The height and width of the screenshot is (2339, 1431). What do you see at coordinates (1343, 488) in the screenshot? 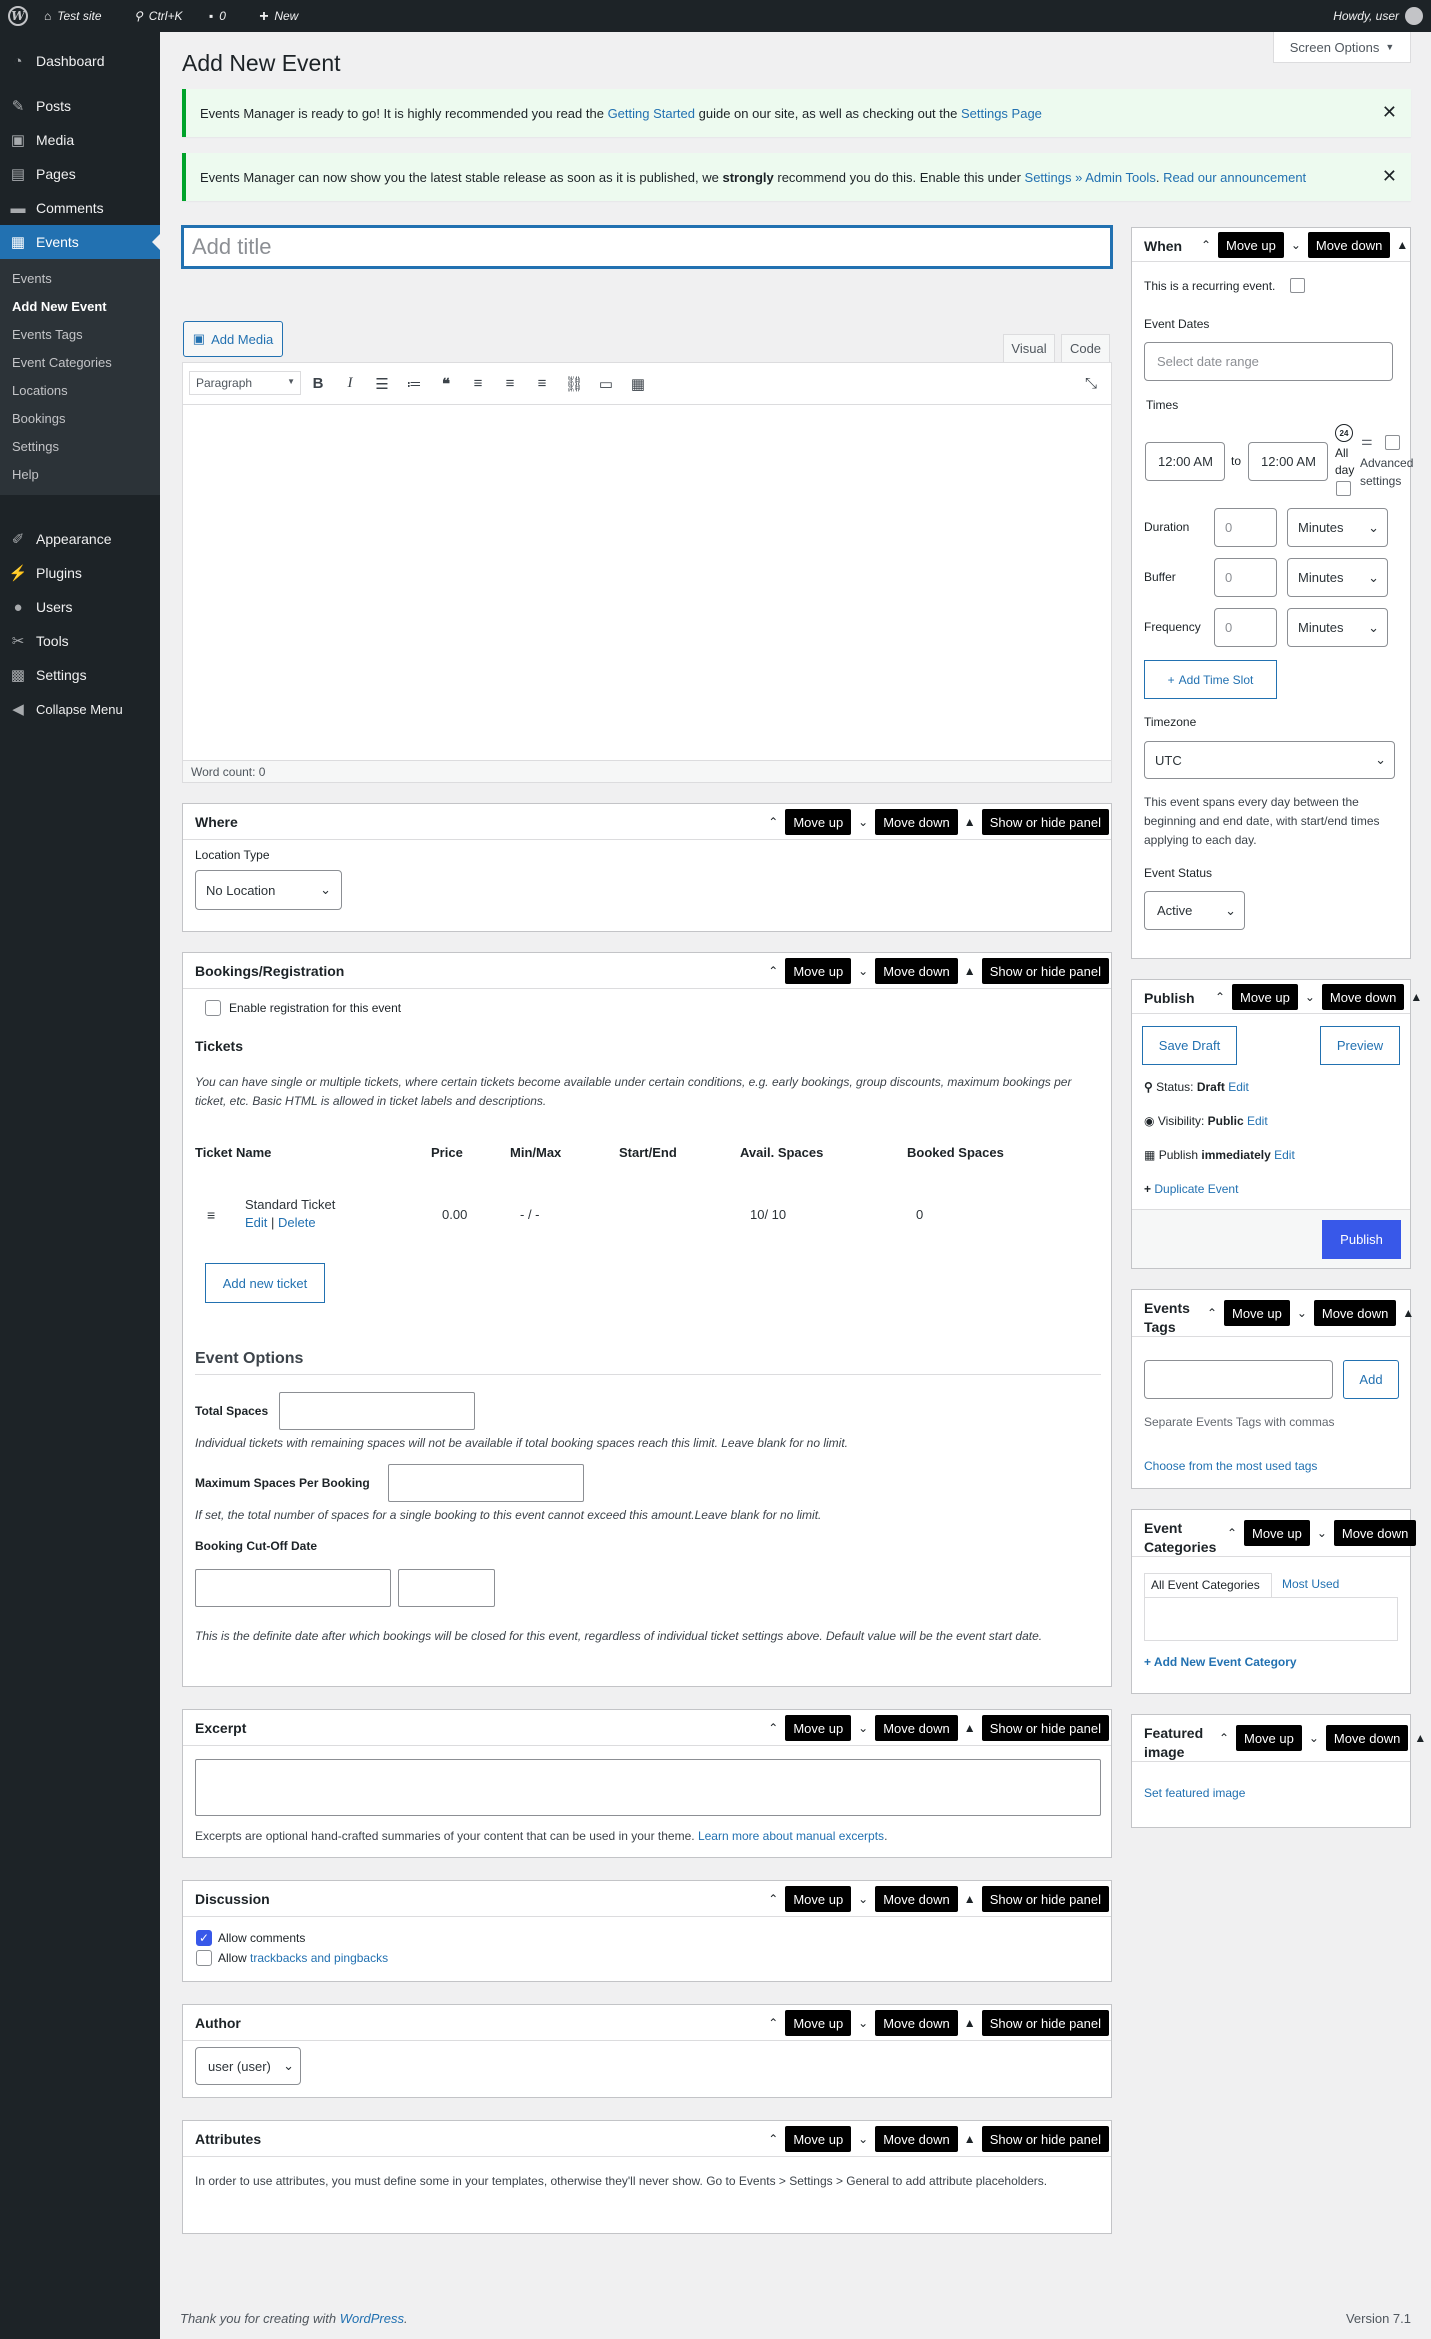
I see `all-day-checkbox` at bounding box center [1343, 488].